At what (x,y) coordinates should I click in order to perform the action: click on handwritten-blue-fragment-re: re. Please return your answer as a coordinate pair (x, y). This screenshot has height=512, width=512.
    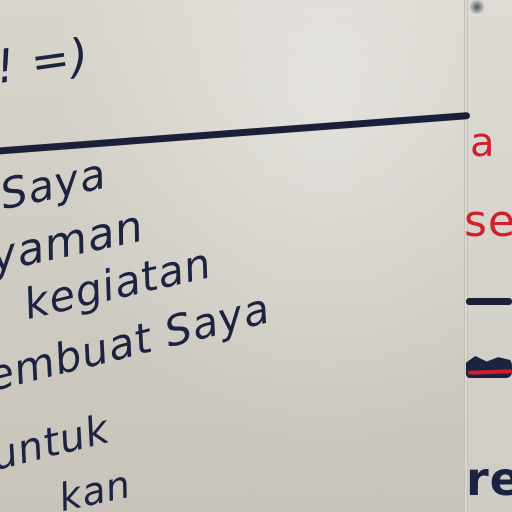
    Looking at the image, I should click on (489, 479).